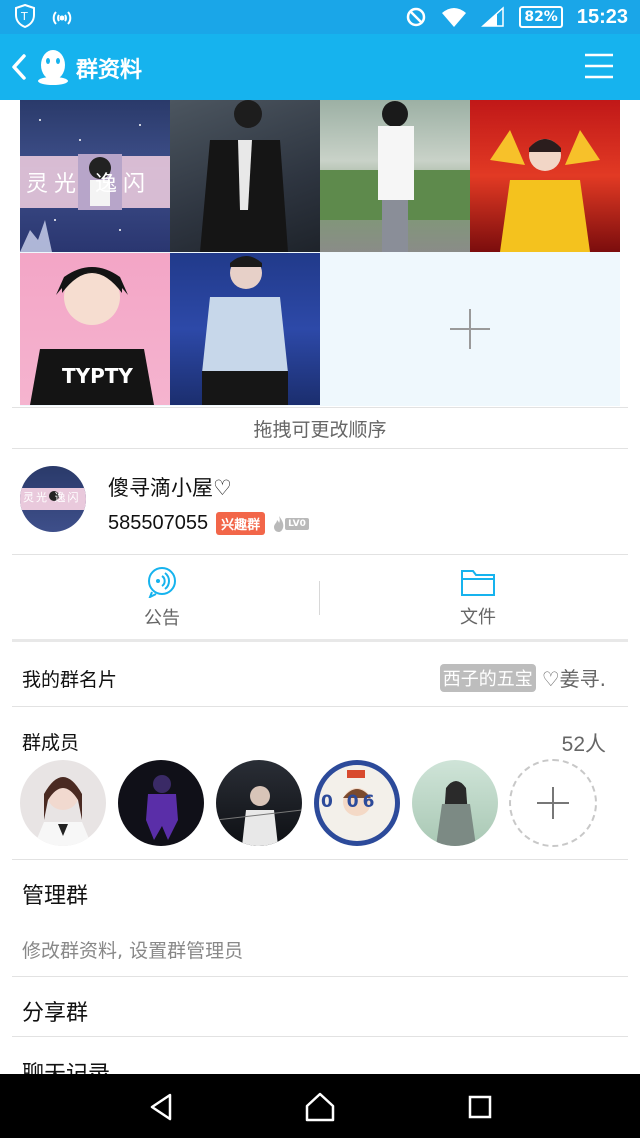 Image resolution: width=640 pixels, height=1138 pixels. I want to click on group-tag-badge: 兴趣群, so click(241, 523).